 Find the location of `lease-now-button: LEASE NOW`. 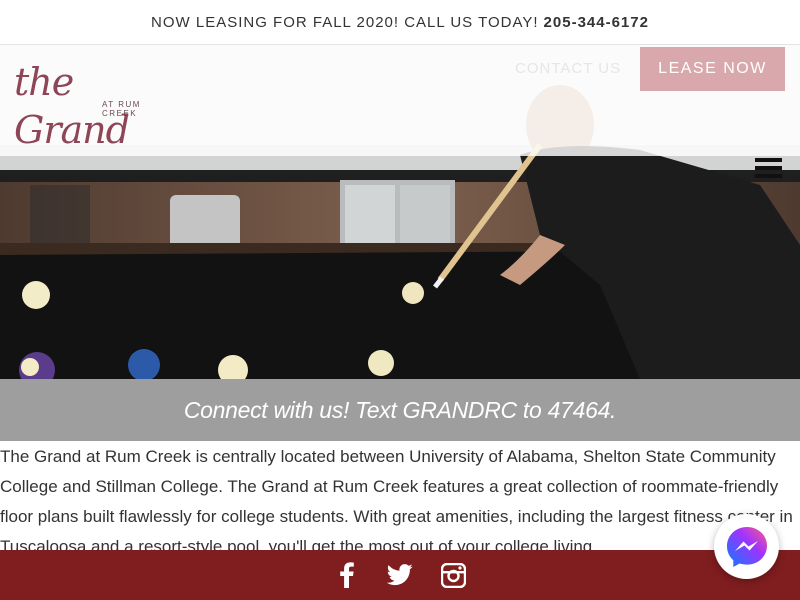

lease-now-button: LEASE NOW is located at coordinates (712, 69).